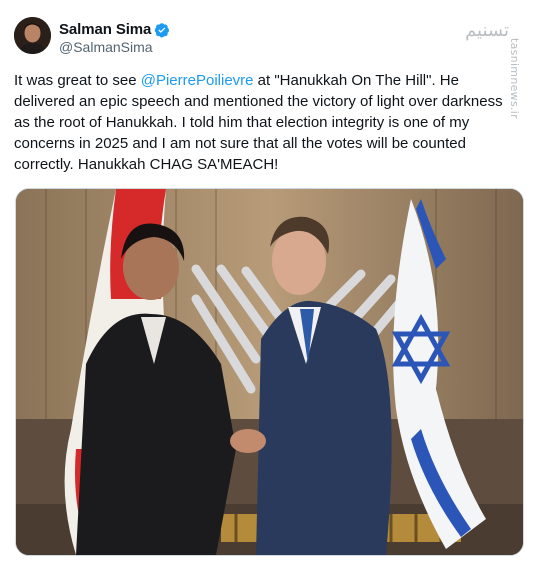 The height and width of the screenshot is (567, 537). Describe the element at coordinates (197, 80) in the screenshot. I see `mention-link: @PierrePoilievre` at that location.